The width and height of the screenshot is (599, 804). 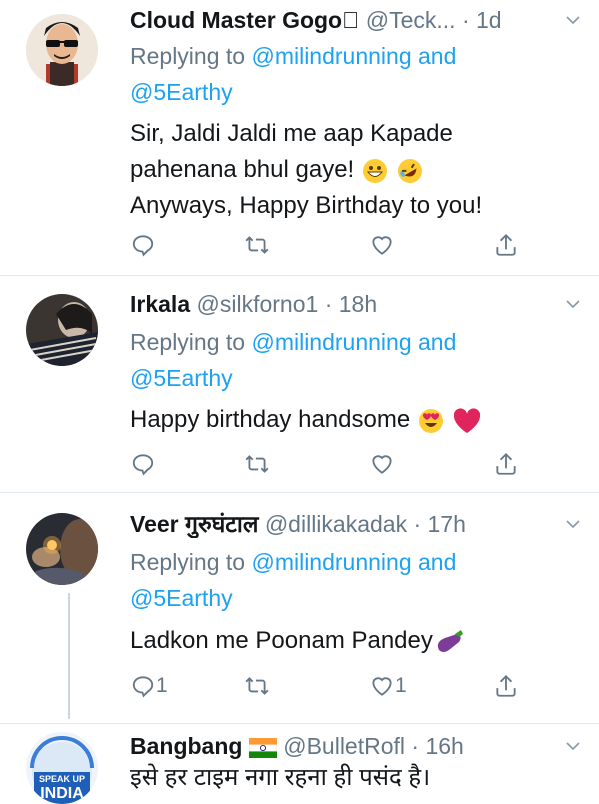 What do you see at coordinates (258, 304) in the screenshot?
I see `username: @silkforno1` at bounding box center [258, 304].